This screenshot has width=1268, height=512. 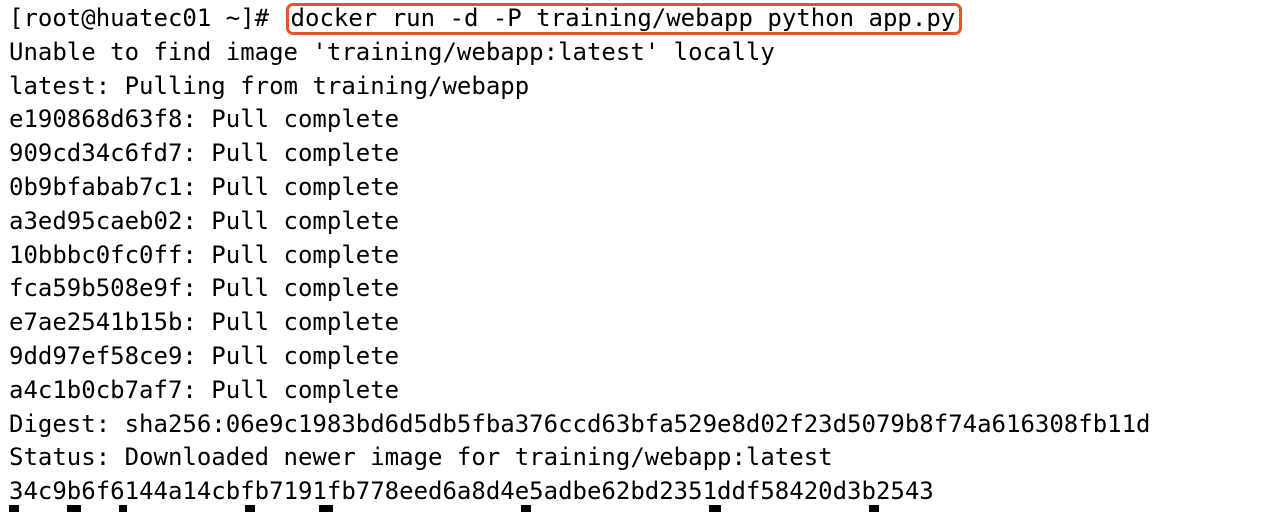 I want to click on output-line: e190868d63f8: Pull complete, so click(x=204, y=119).